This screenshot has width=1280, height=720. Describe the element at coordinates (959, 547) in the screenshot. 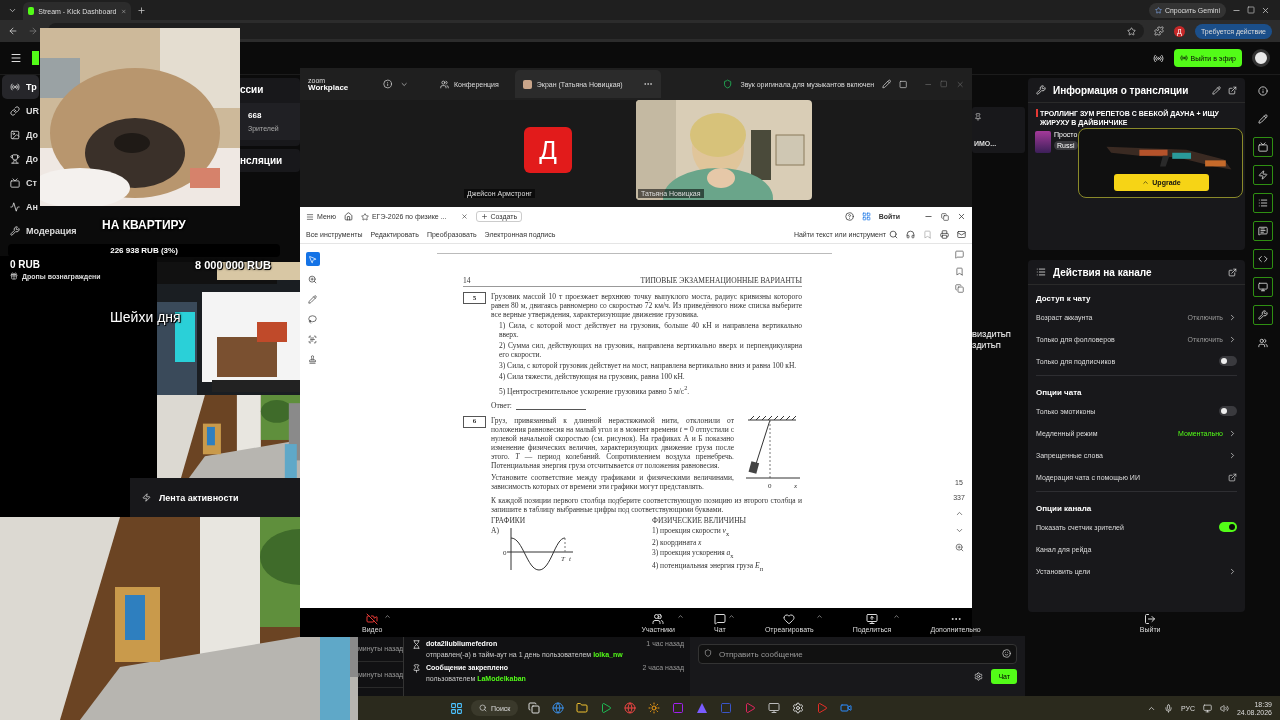

I see `zoom-in-icon` at that location.